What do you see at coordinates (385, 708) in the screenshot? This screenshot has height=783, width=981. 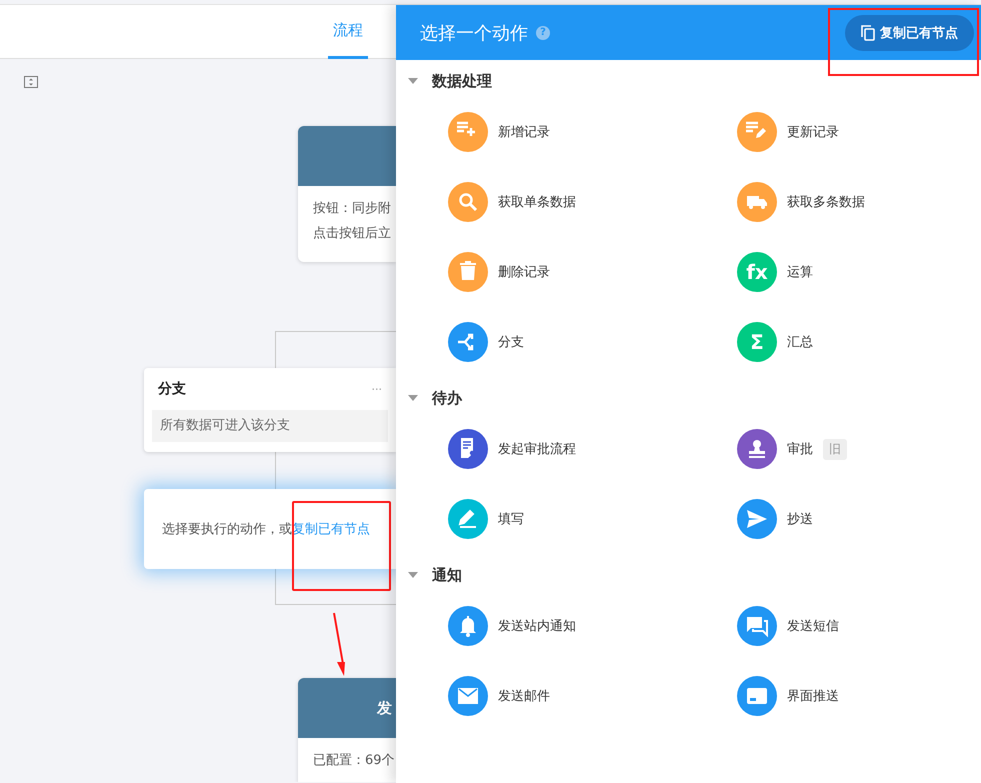 I see `node-title: 发` at bounding box center [385, 708].